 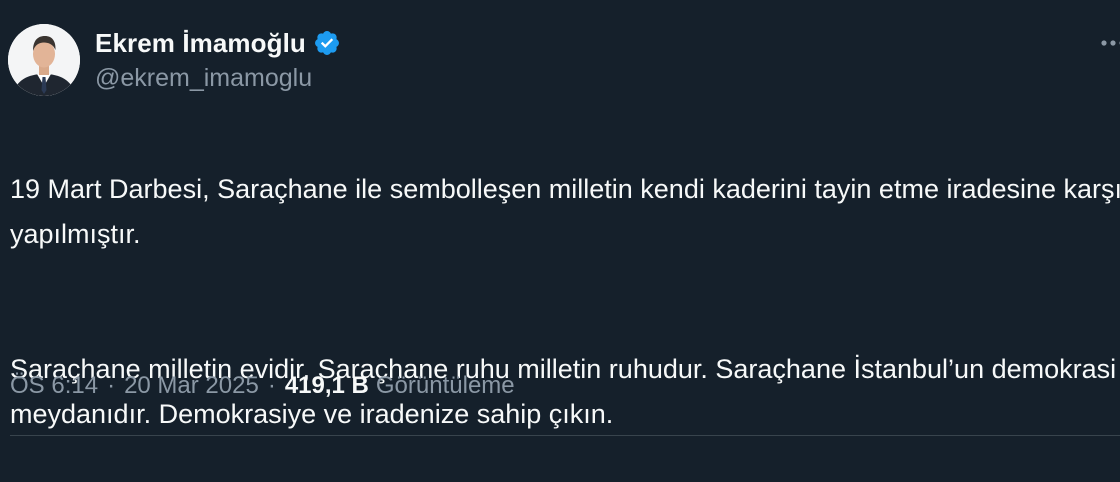 I want to click on tweet-date: 20 Mar 2025, so click(x=191, y=386).